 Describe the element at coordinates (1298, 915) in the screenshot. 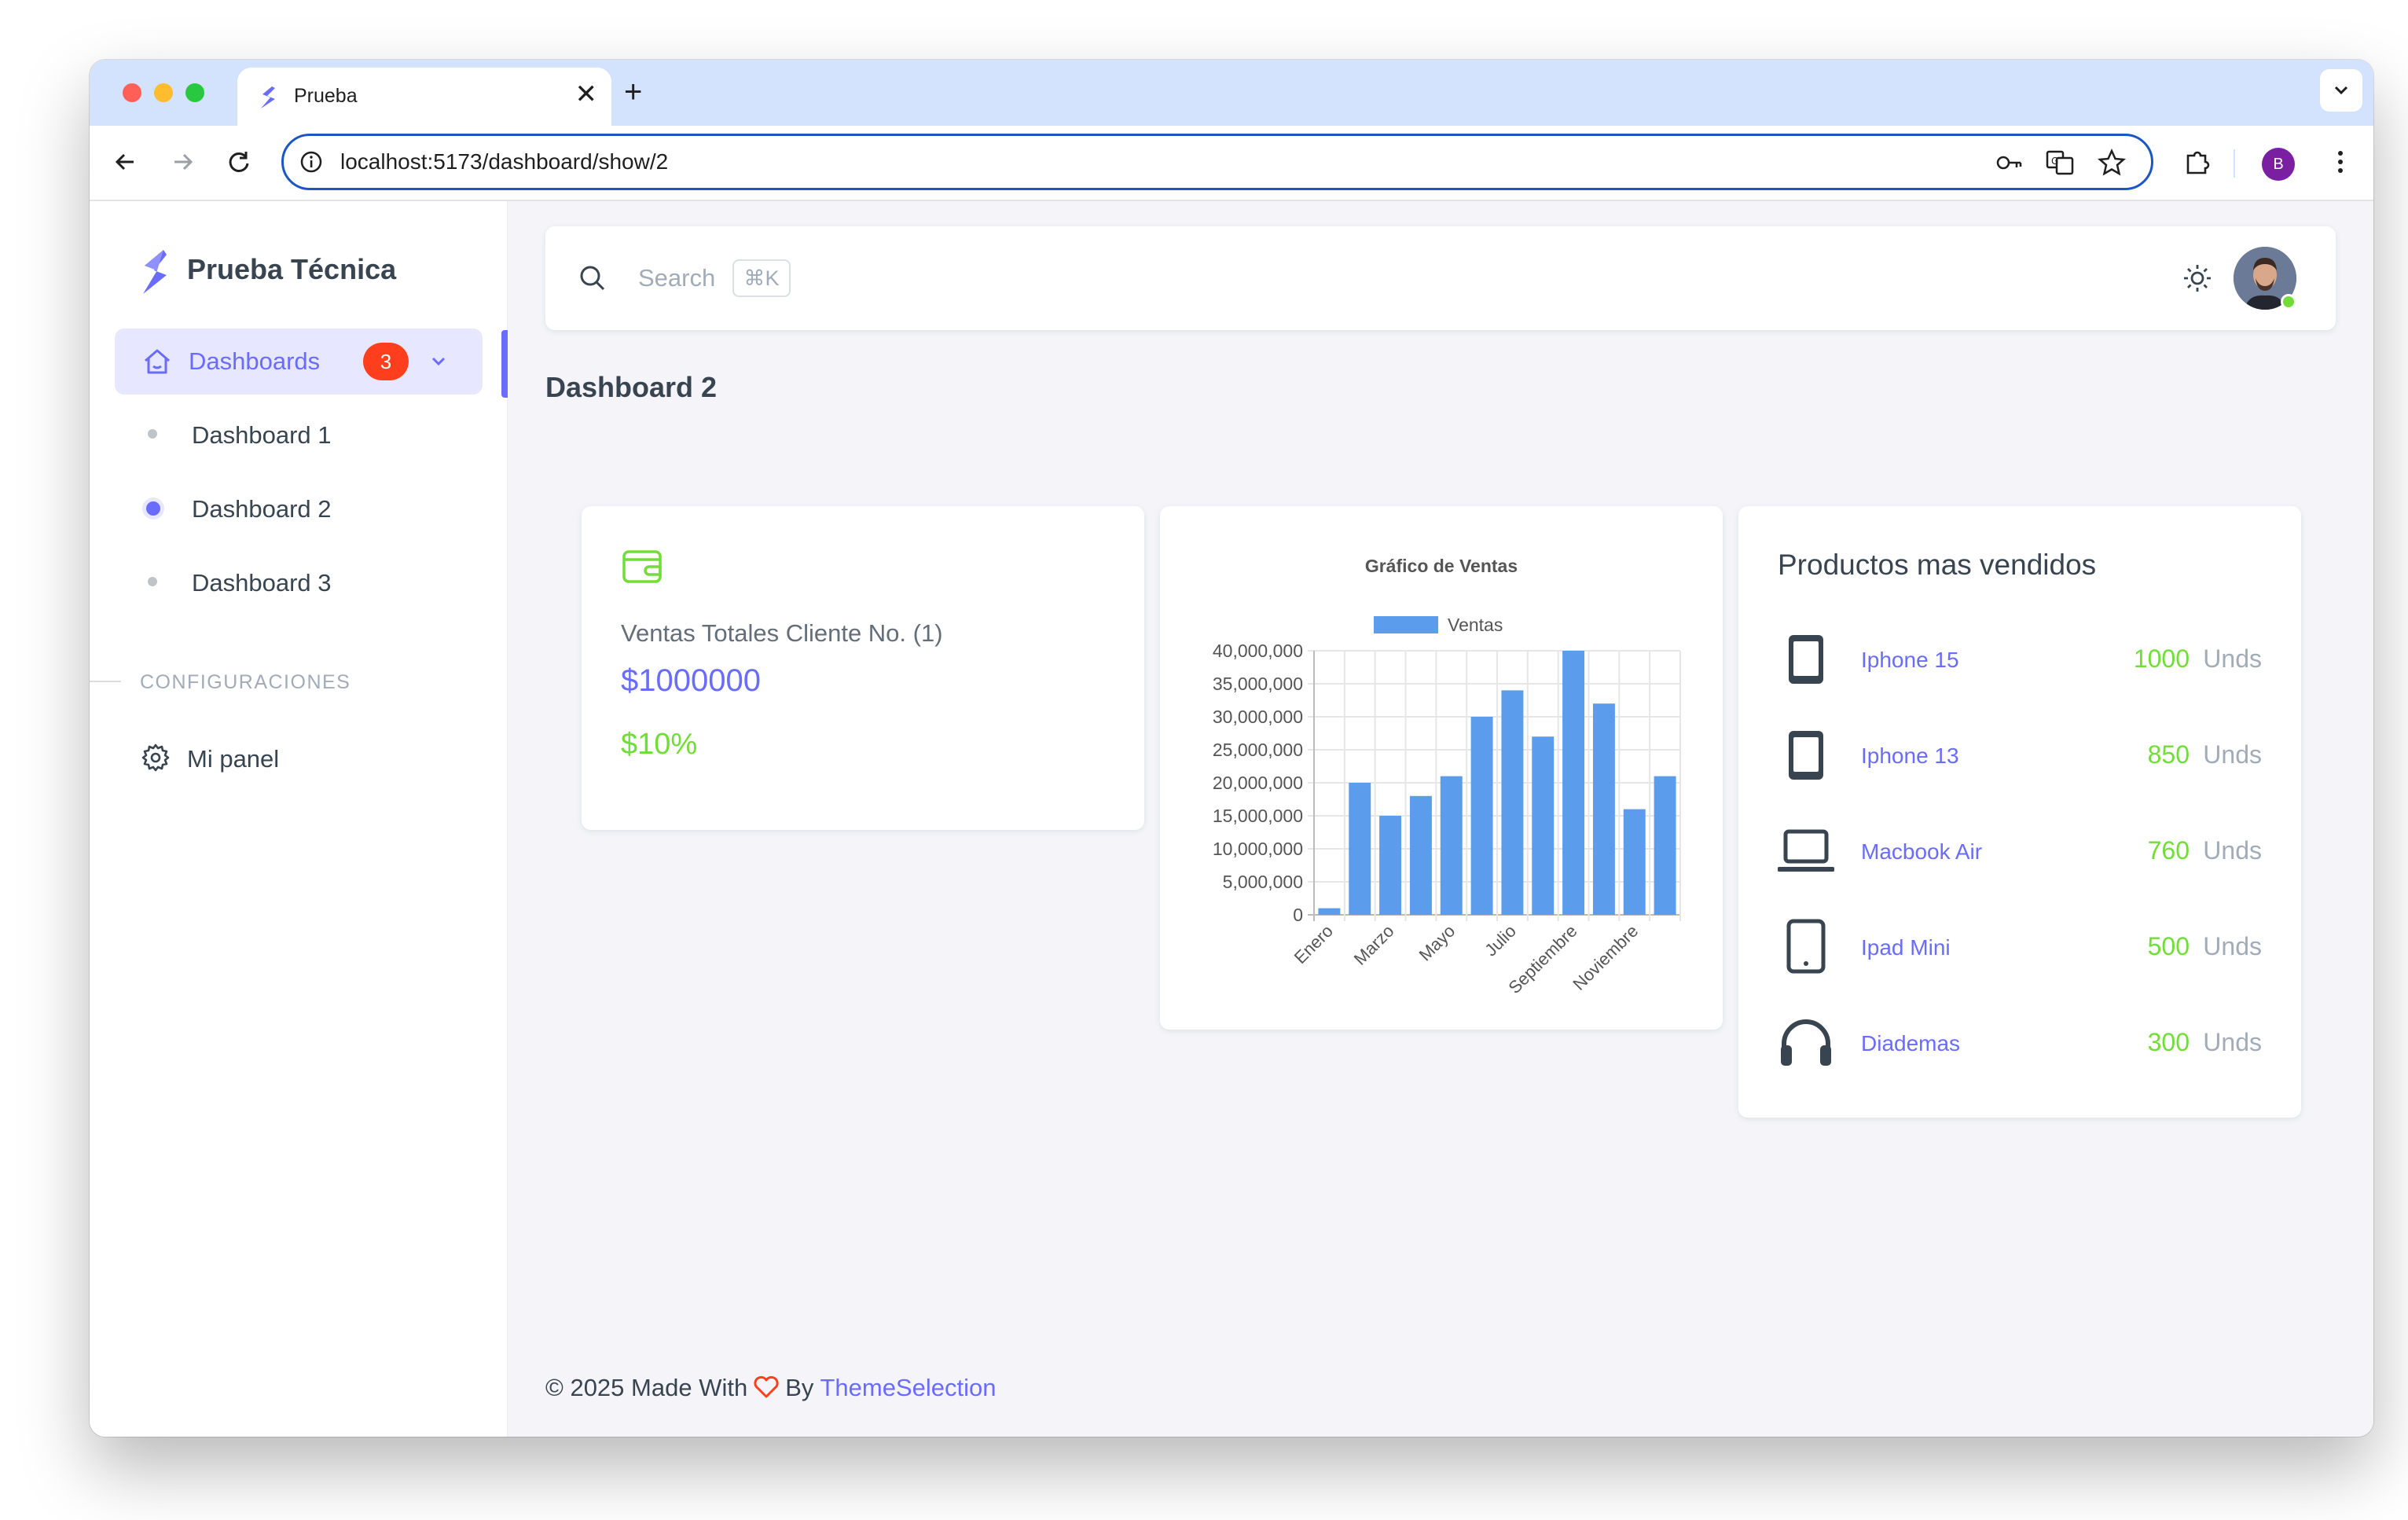

I see `y-tick-label: 0` at that location.